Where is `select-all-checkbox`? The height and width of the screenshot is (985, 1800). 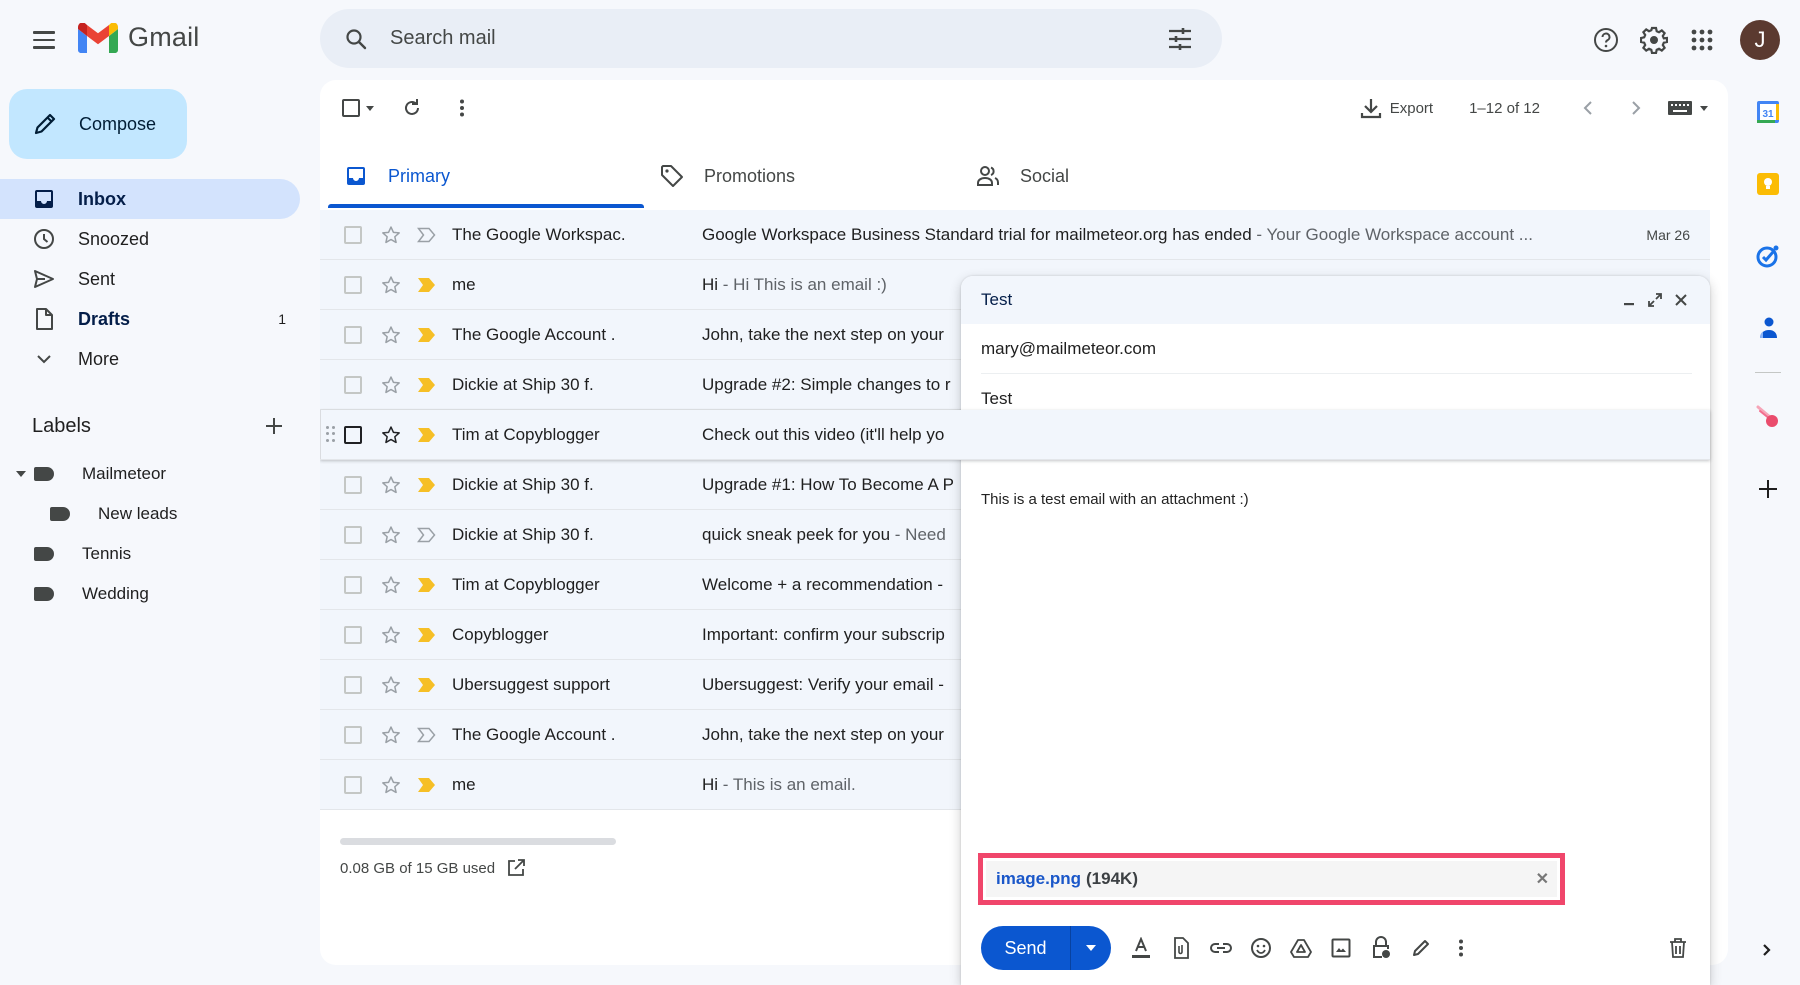
select-all-checkbox is located at coordinates (358, 108).